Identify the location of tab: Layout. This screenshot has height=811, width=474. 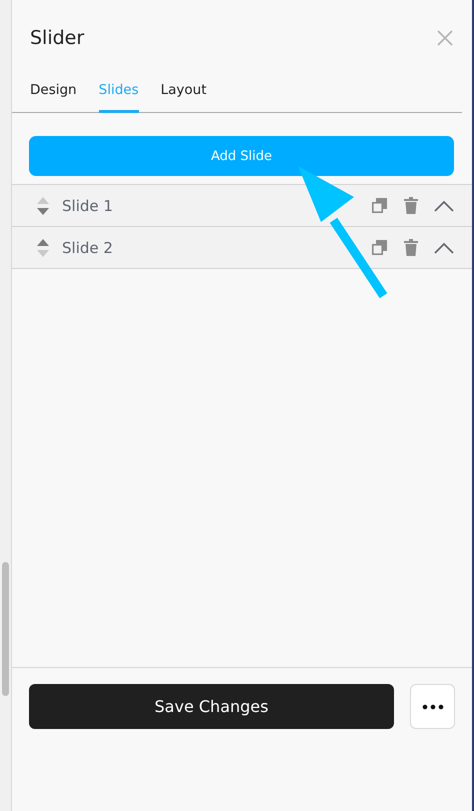
(183, 93).